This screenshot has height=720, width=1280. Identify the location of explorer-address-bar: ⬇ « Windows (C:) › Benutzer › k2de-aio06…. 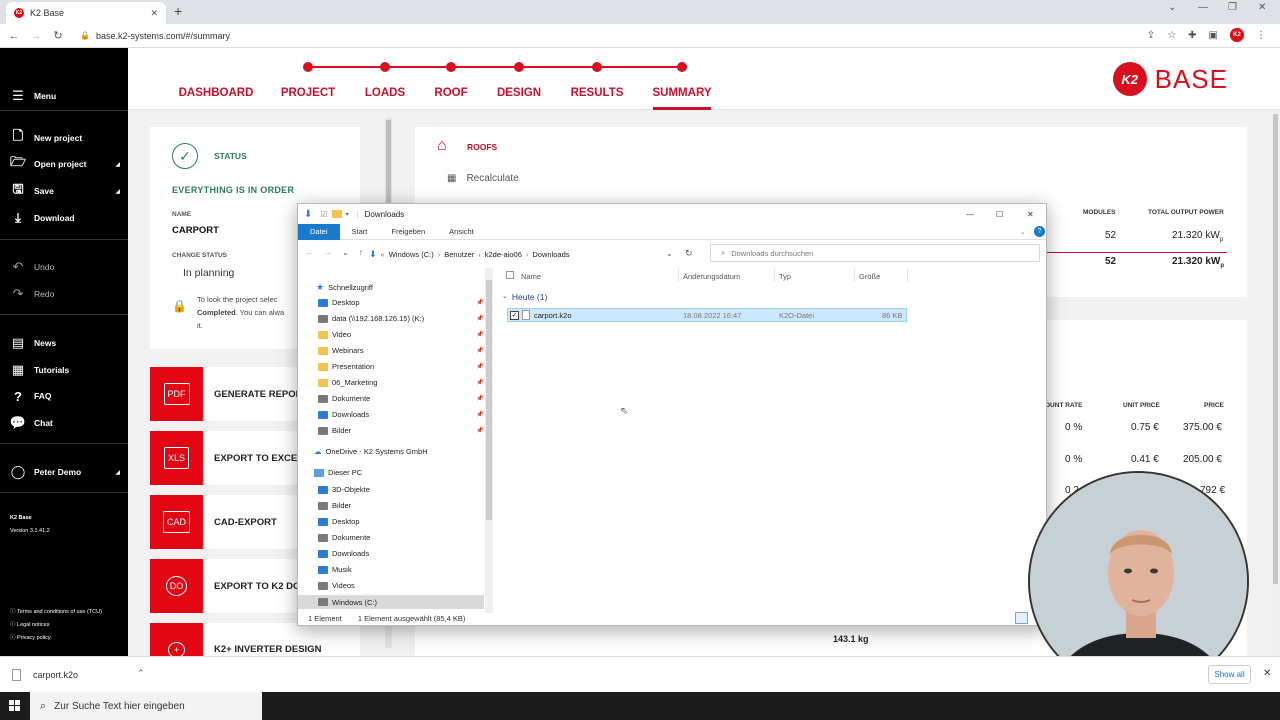
(523, 254).